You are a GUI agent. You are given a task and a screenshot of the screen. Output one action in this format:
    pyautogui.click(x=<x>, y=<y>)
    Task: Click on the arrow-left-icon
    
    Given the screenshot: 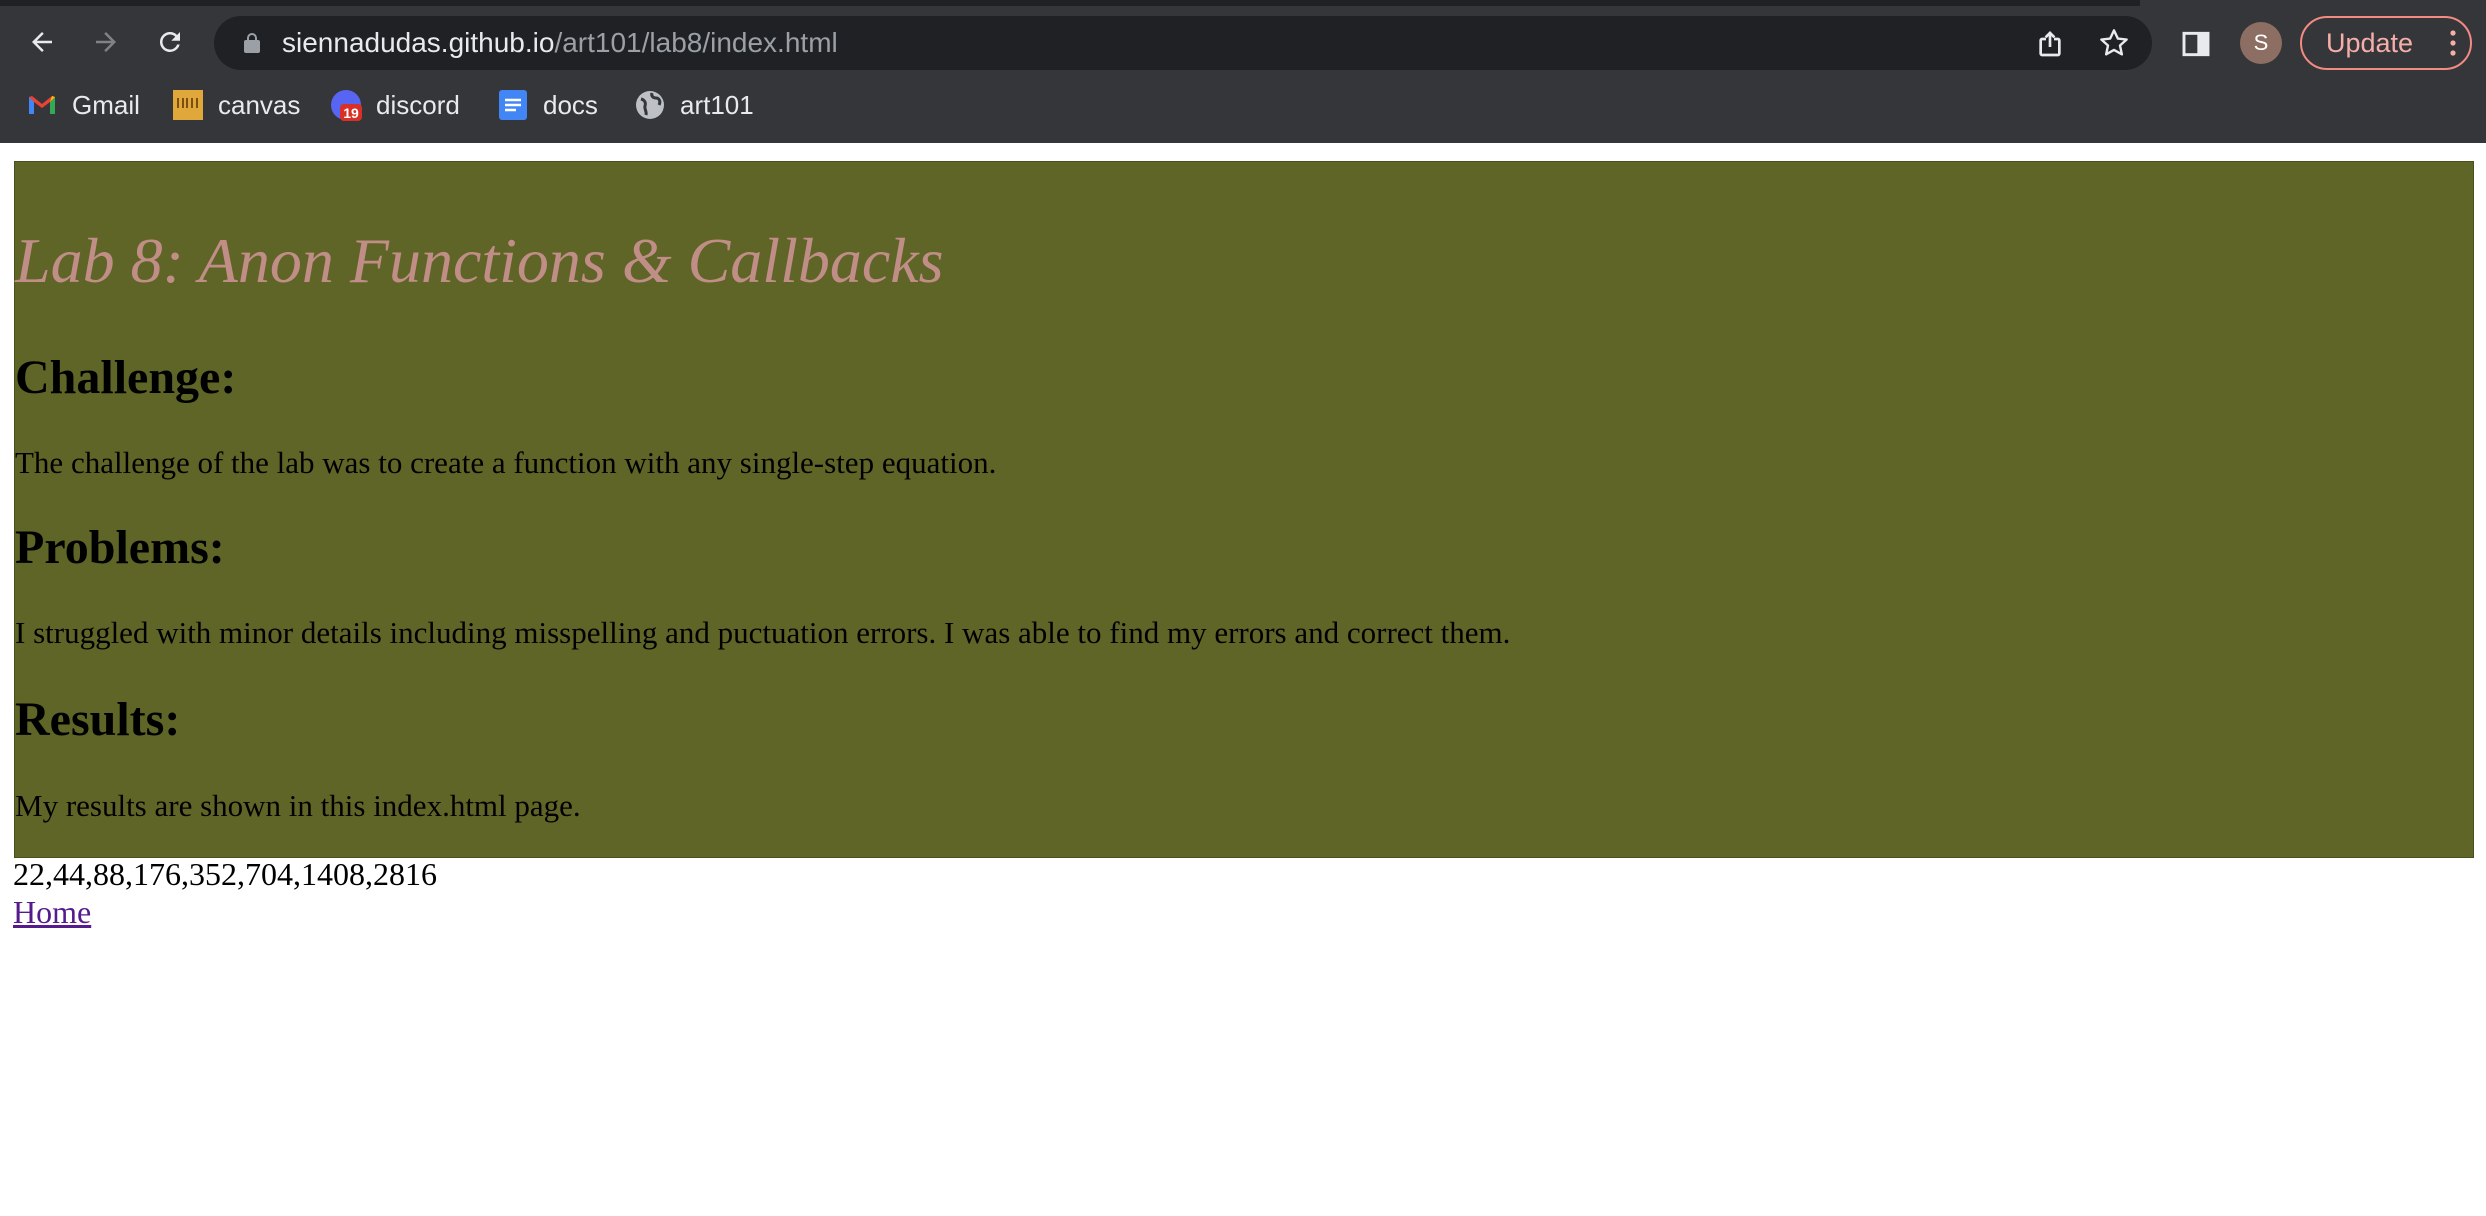 What is the action you would take?
    pyautogui.click(x=42, y=42)
    